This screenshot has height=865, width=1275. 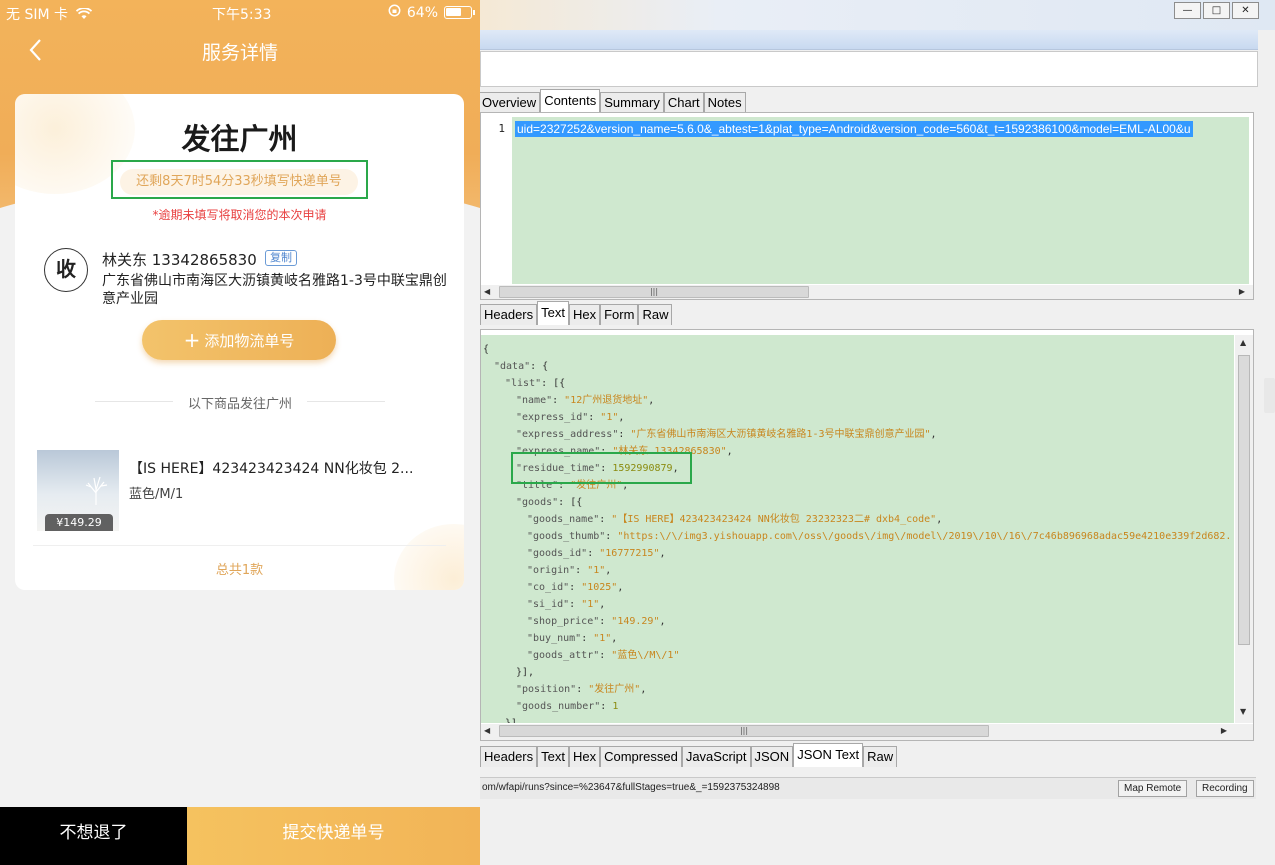 I want to click on vertical-scrollbar: ▲ ▼, so click(x=1244, y=529).